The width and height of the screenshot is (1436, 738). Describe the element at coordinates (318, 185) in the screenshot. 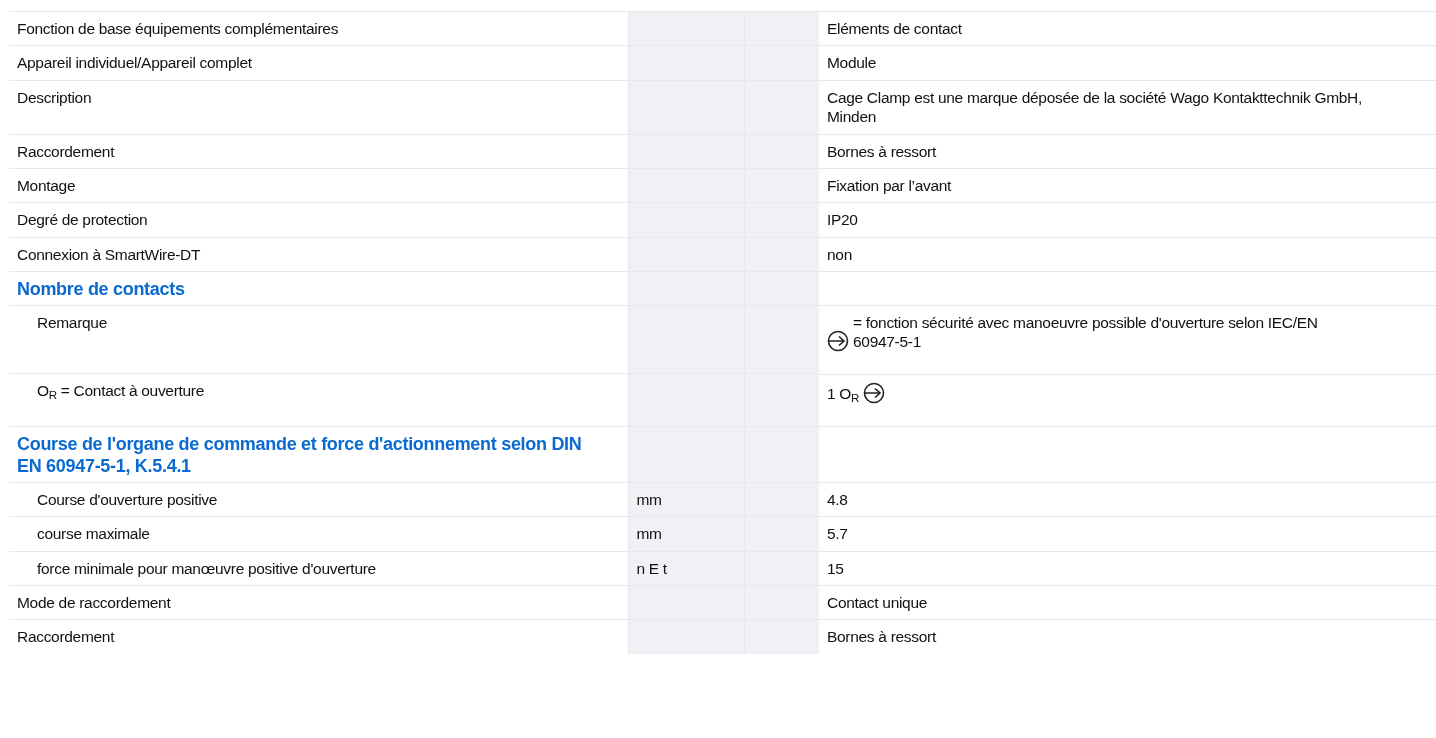

I see `row-label: Montage` at that location.